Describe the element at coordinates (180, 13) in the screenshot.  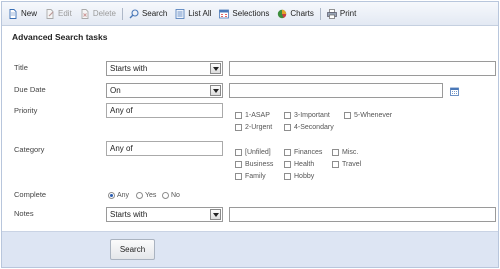
I see `list-icon` at that location.